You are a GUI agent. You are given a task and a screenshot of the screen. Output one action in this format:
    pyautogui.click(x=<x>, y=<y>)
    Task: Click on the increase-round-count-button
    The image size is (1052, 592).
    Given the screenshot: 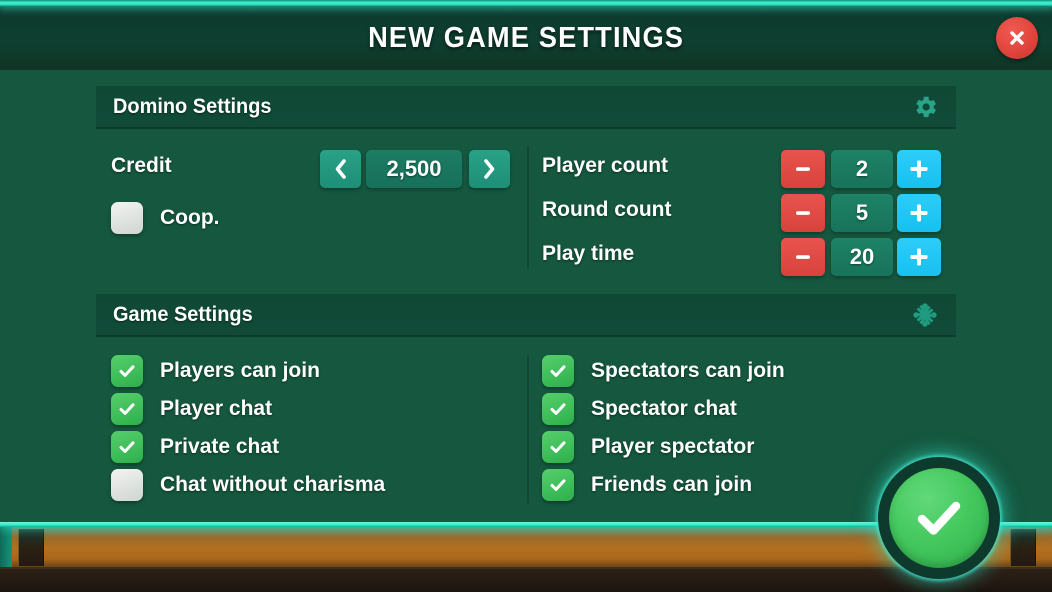 What is the action you would take?
    pyautogui.click(x=919, y=213)
    